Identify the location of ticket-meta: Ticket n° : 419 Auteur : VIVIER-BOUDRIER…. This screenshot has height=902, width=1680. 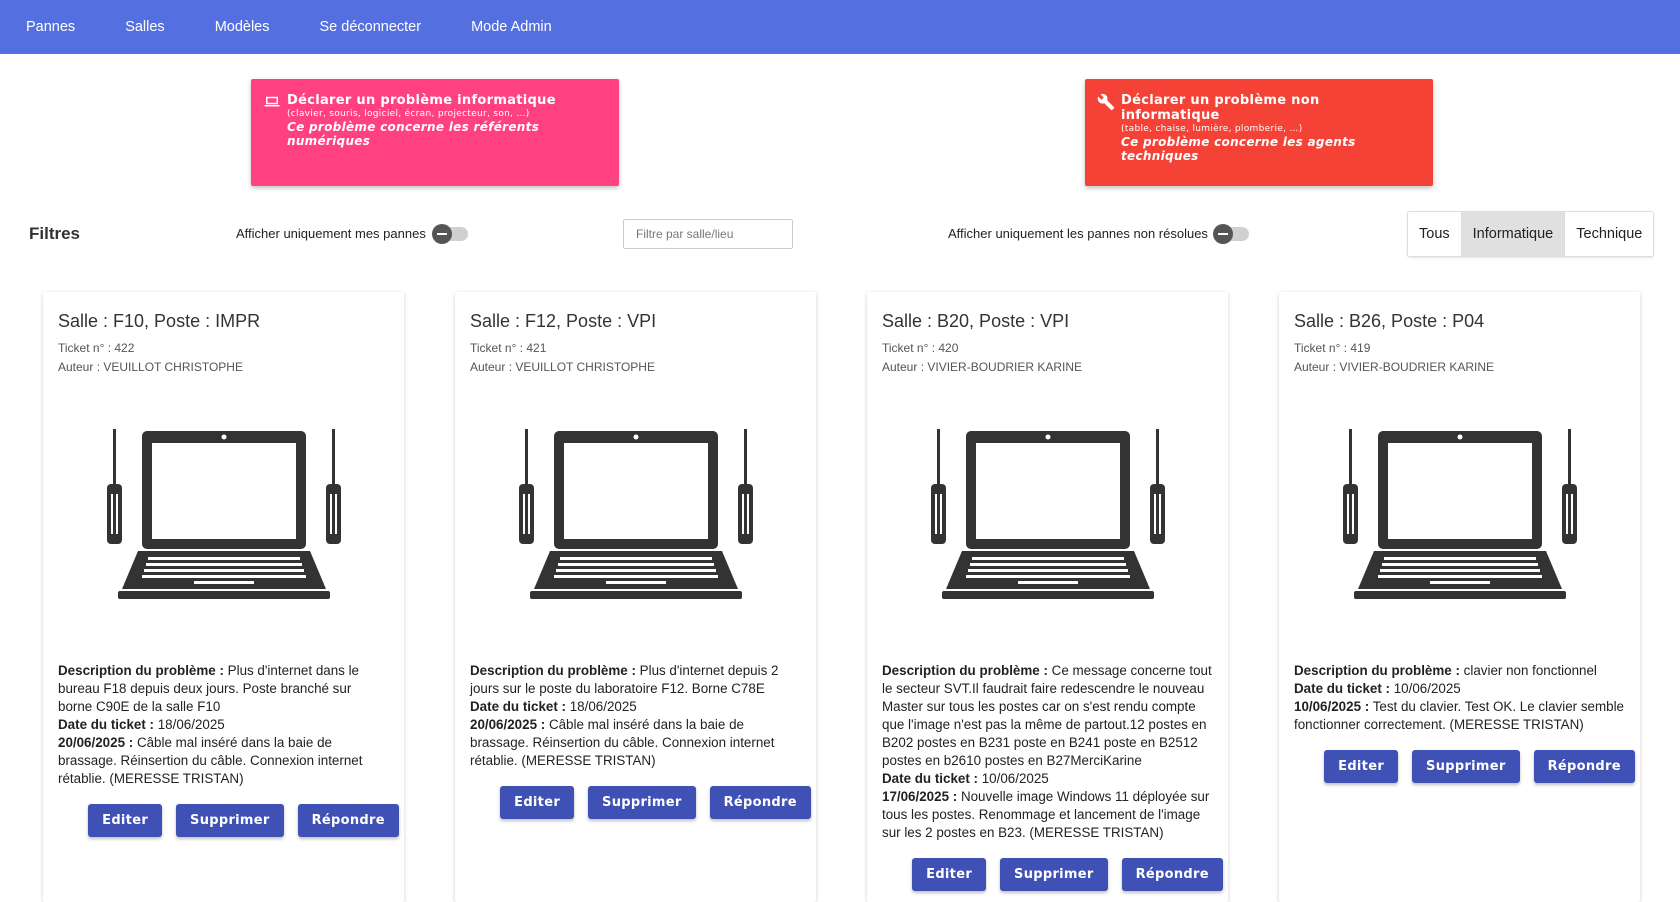
(1459, 358).